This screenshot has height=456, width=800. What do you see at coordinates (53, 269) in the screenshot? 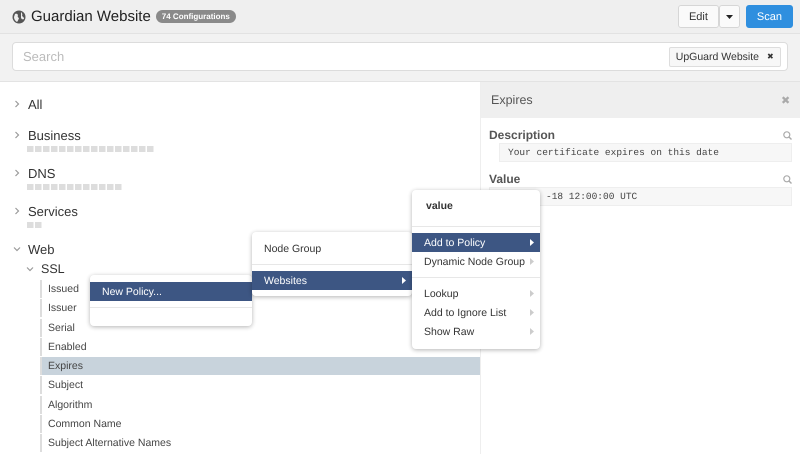
I see `tree-item: SSL` at bounding box center [53, 269].